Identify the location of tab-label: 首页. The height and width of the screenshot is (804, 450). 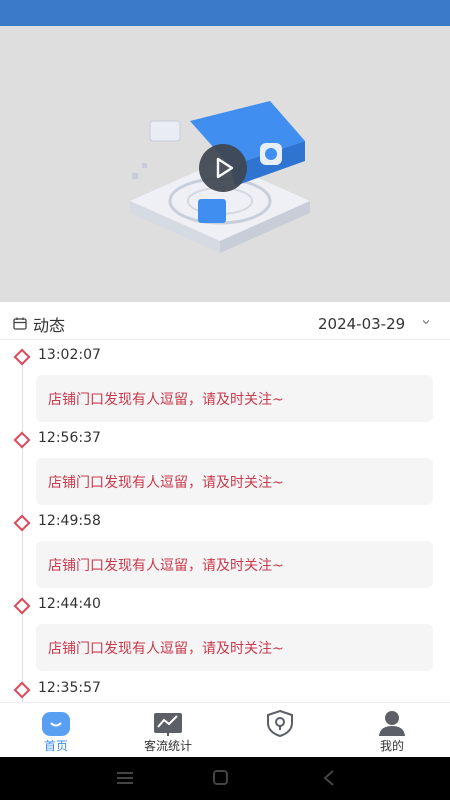
(55, 746).